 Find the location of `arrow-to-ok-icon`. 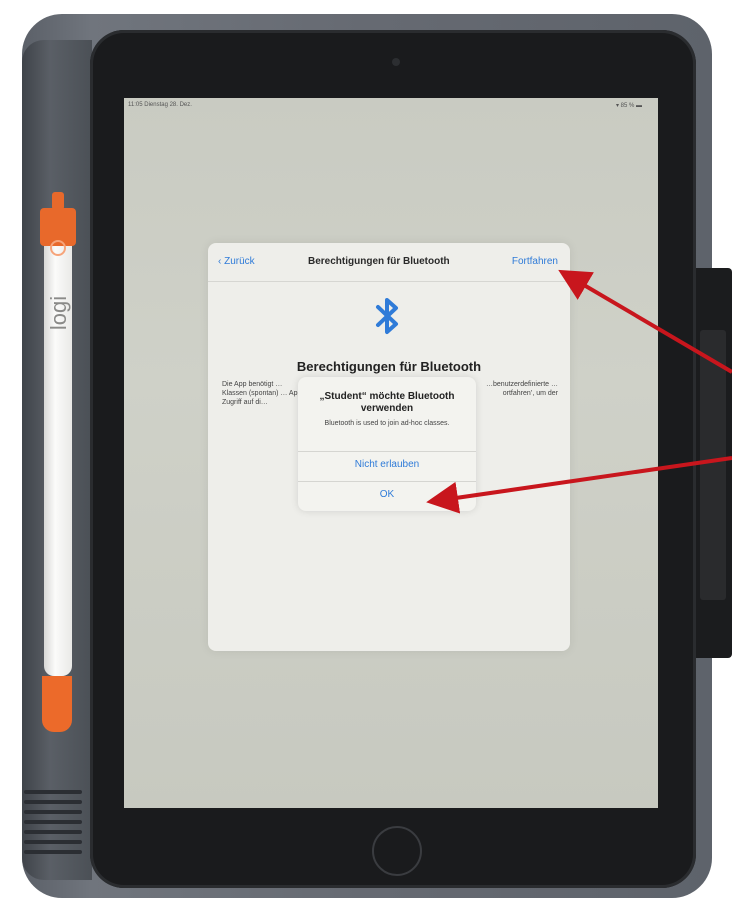

arrow-to-ok-icon is located at coordinates (579, 485).